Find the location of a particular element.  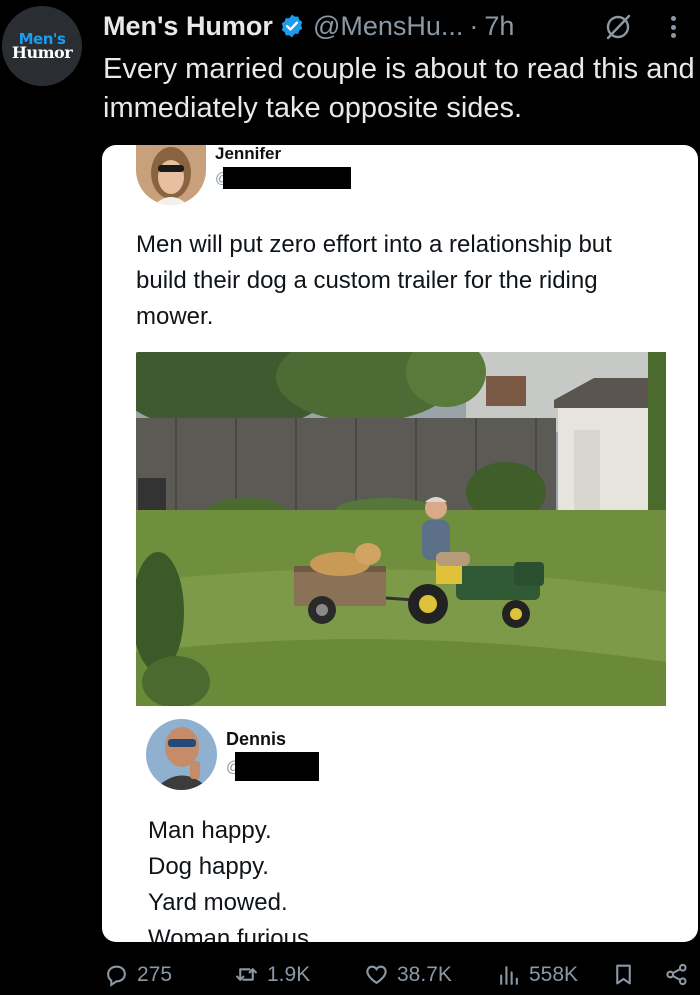

jennifer-name: Jennifer is located at coordinates (248, 154).